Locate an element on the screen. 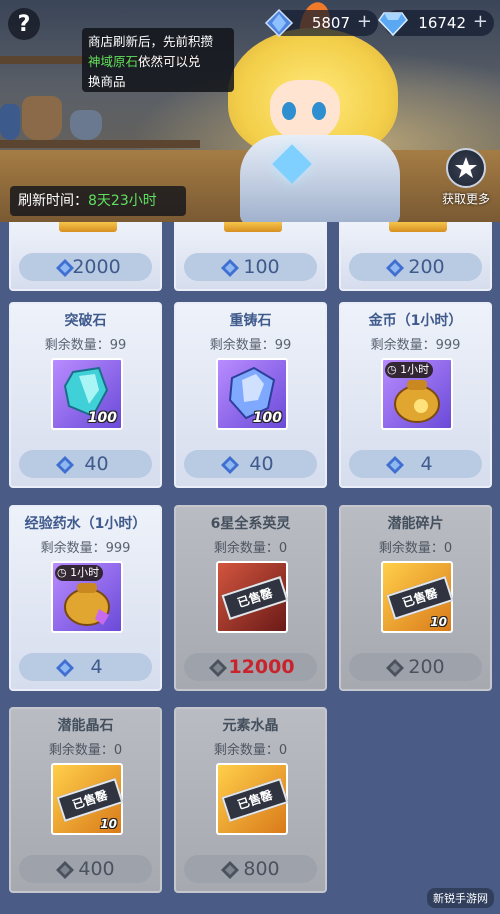  shop-card: 突破石 剩余数量：99 100 40 is located at coordinates (85, 395).